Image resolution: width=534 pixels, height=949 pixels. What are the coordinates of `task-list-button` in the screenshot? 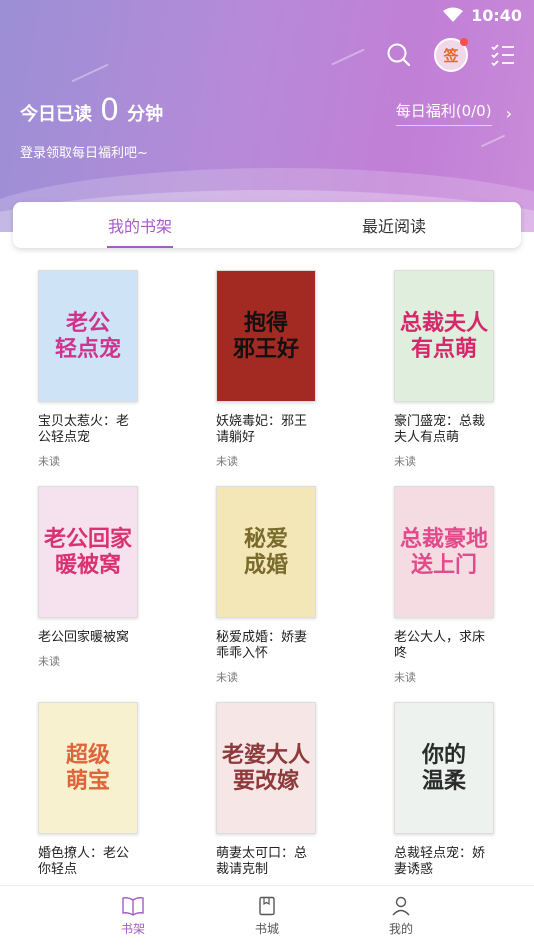 It's located at (503, 55).